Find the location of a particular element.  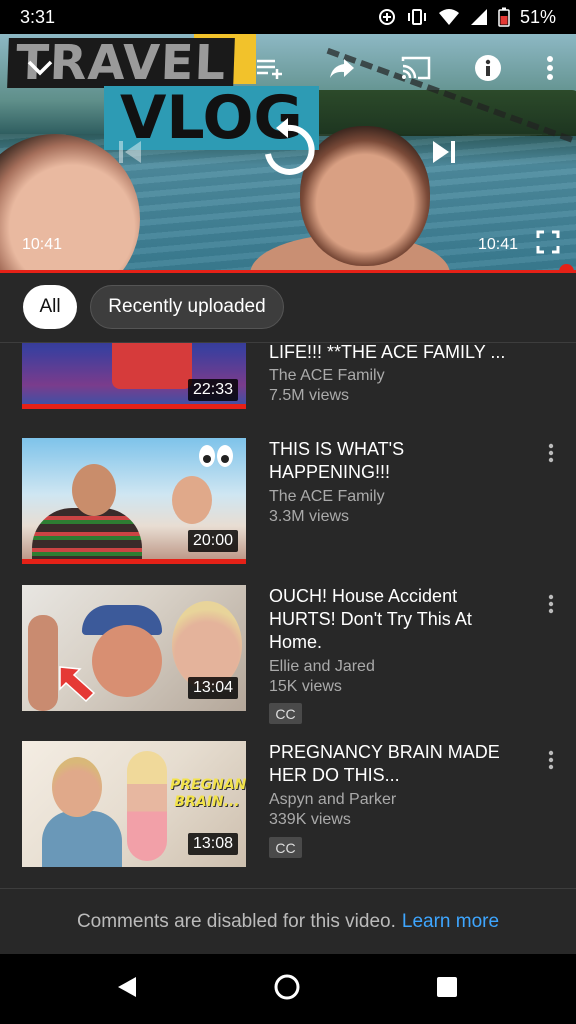

red-arrow-icon is located at coordinates (78, 681).